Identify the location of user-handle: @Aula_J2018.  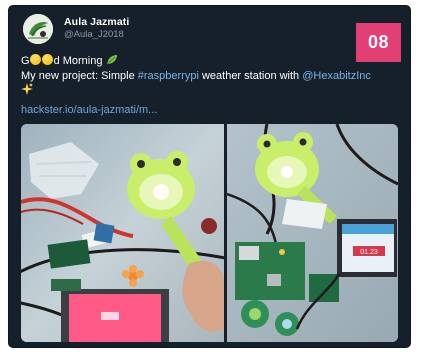
(94, 34).